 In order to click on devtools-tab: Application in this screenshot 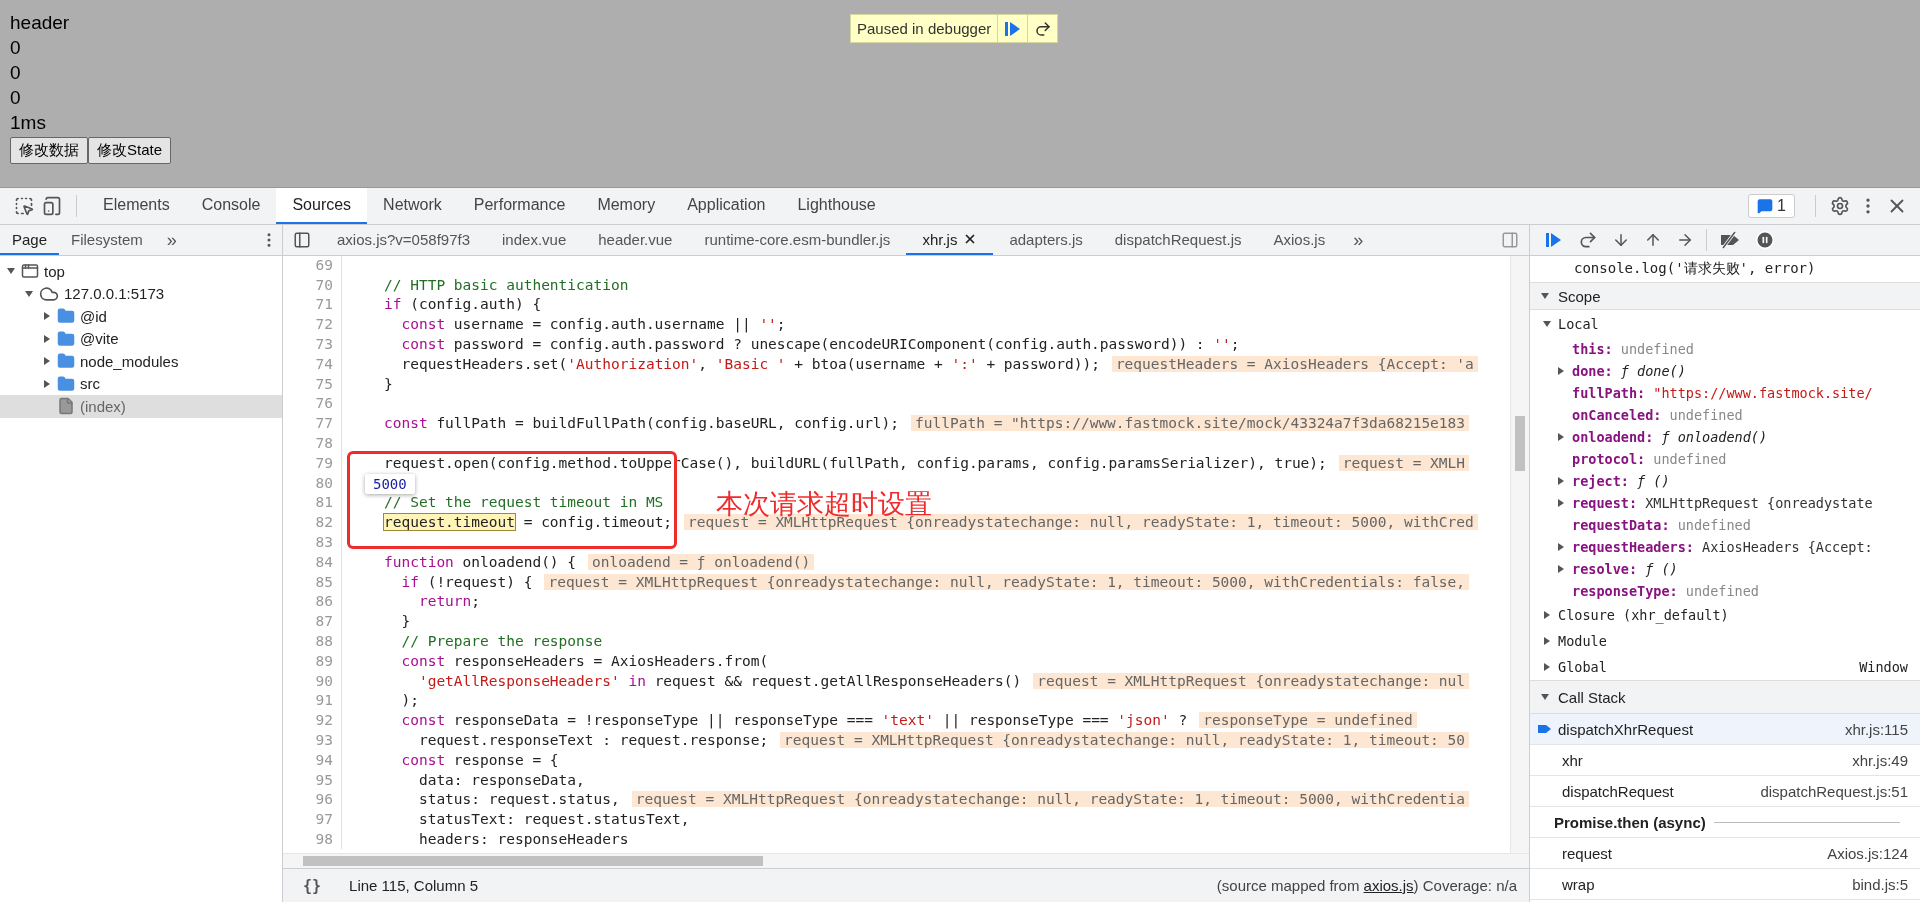, I will do `click(726, 206)`.